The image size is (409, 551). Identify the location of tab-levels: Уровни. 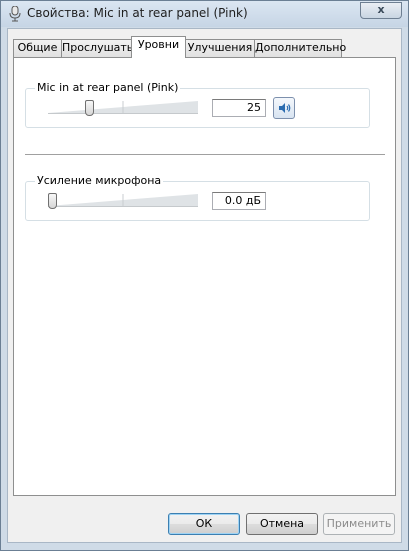
(158, 47).